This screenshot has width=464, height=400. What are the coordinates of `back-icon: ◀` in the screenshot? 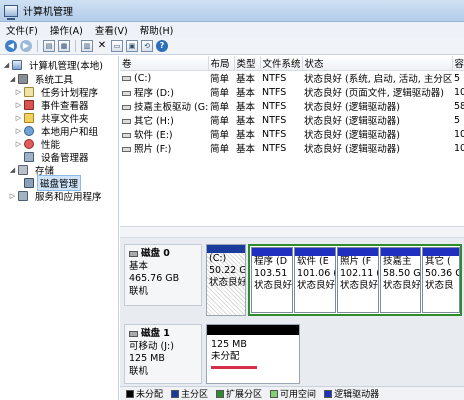 It's located at (11, 46).